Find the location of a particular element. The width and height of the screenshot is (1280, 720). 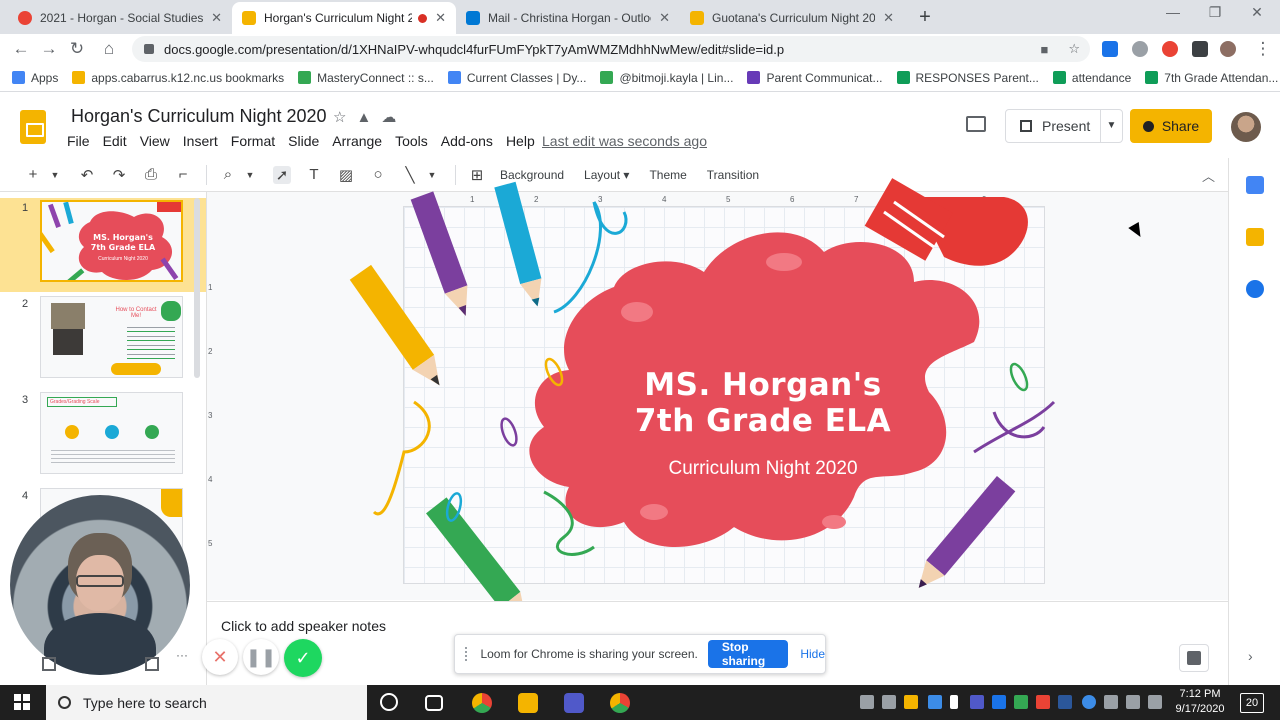

puzzle-icon is located at coordinates (1200, 49).